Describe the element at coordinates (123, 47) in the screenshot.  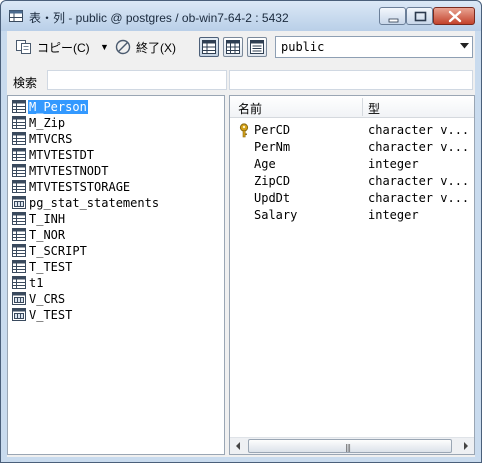
I see `stop-icon` at that location.